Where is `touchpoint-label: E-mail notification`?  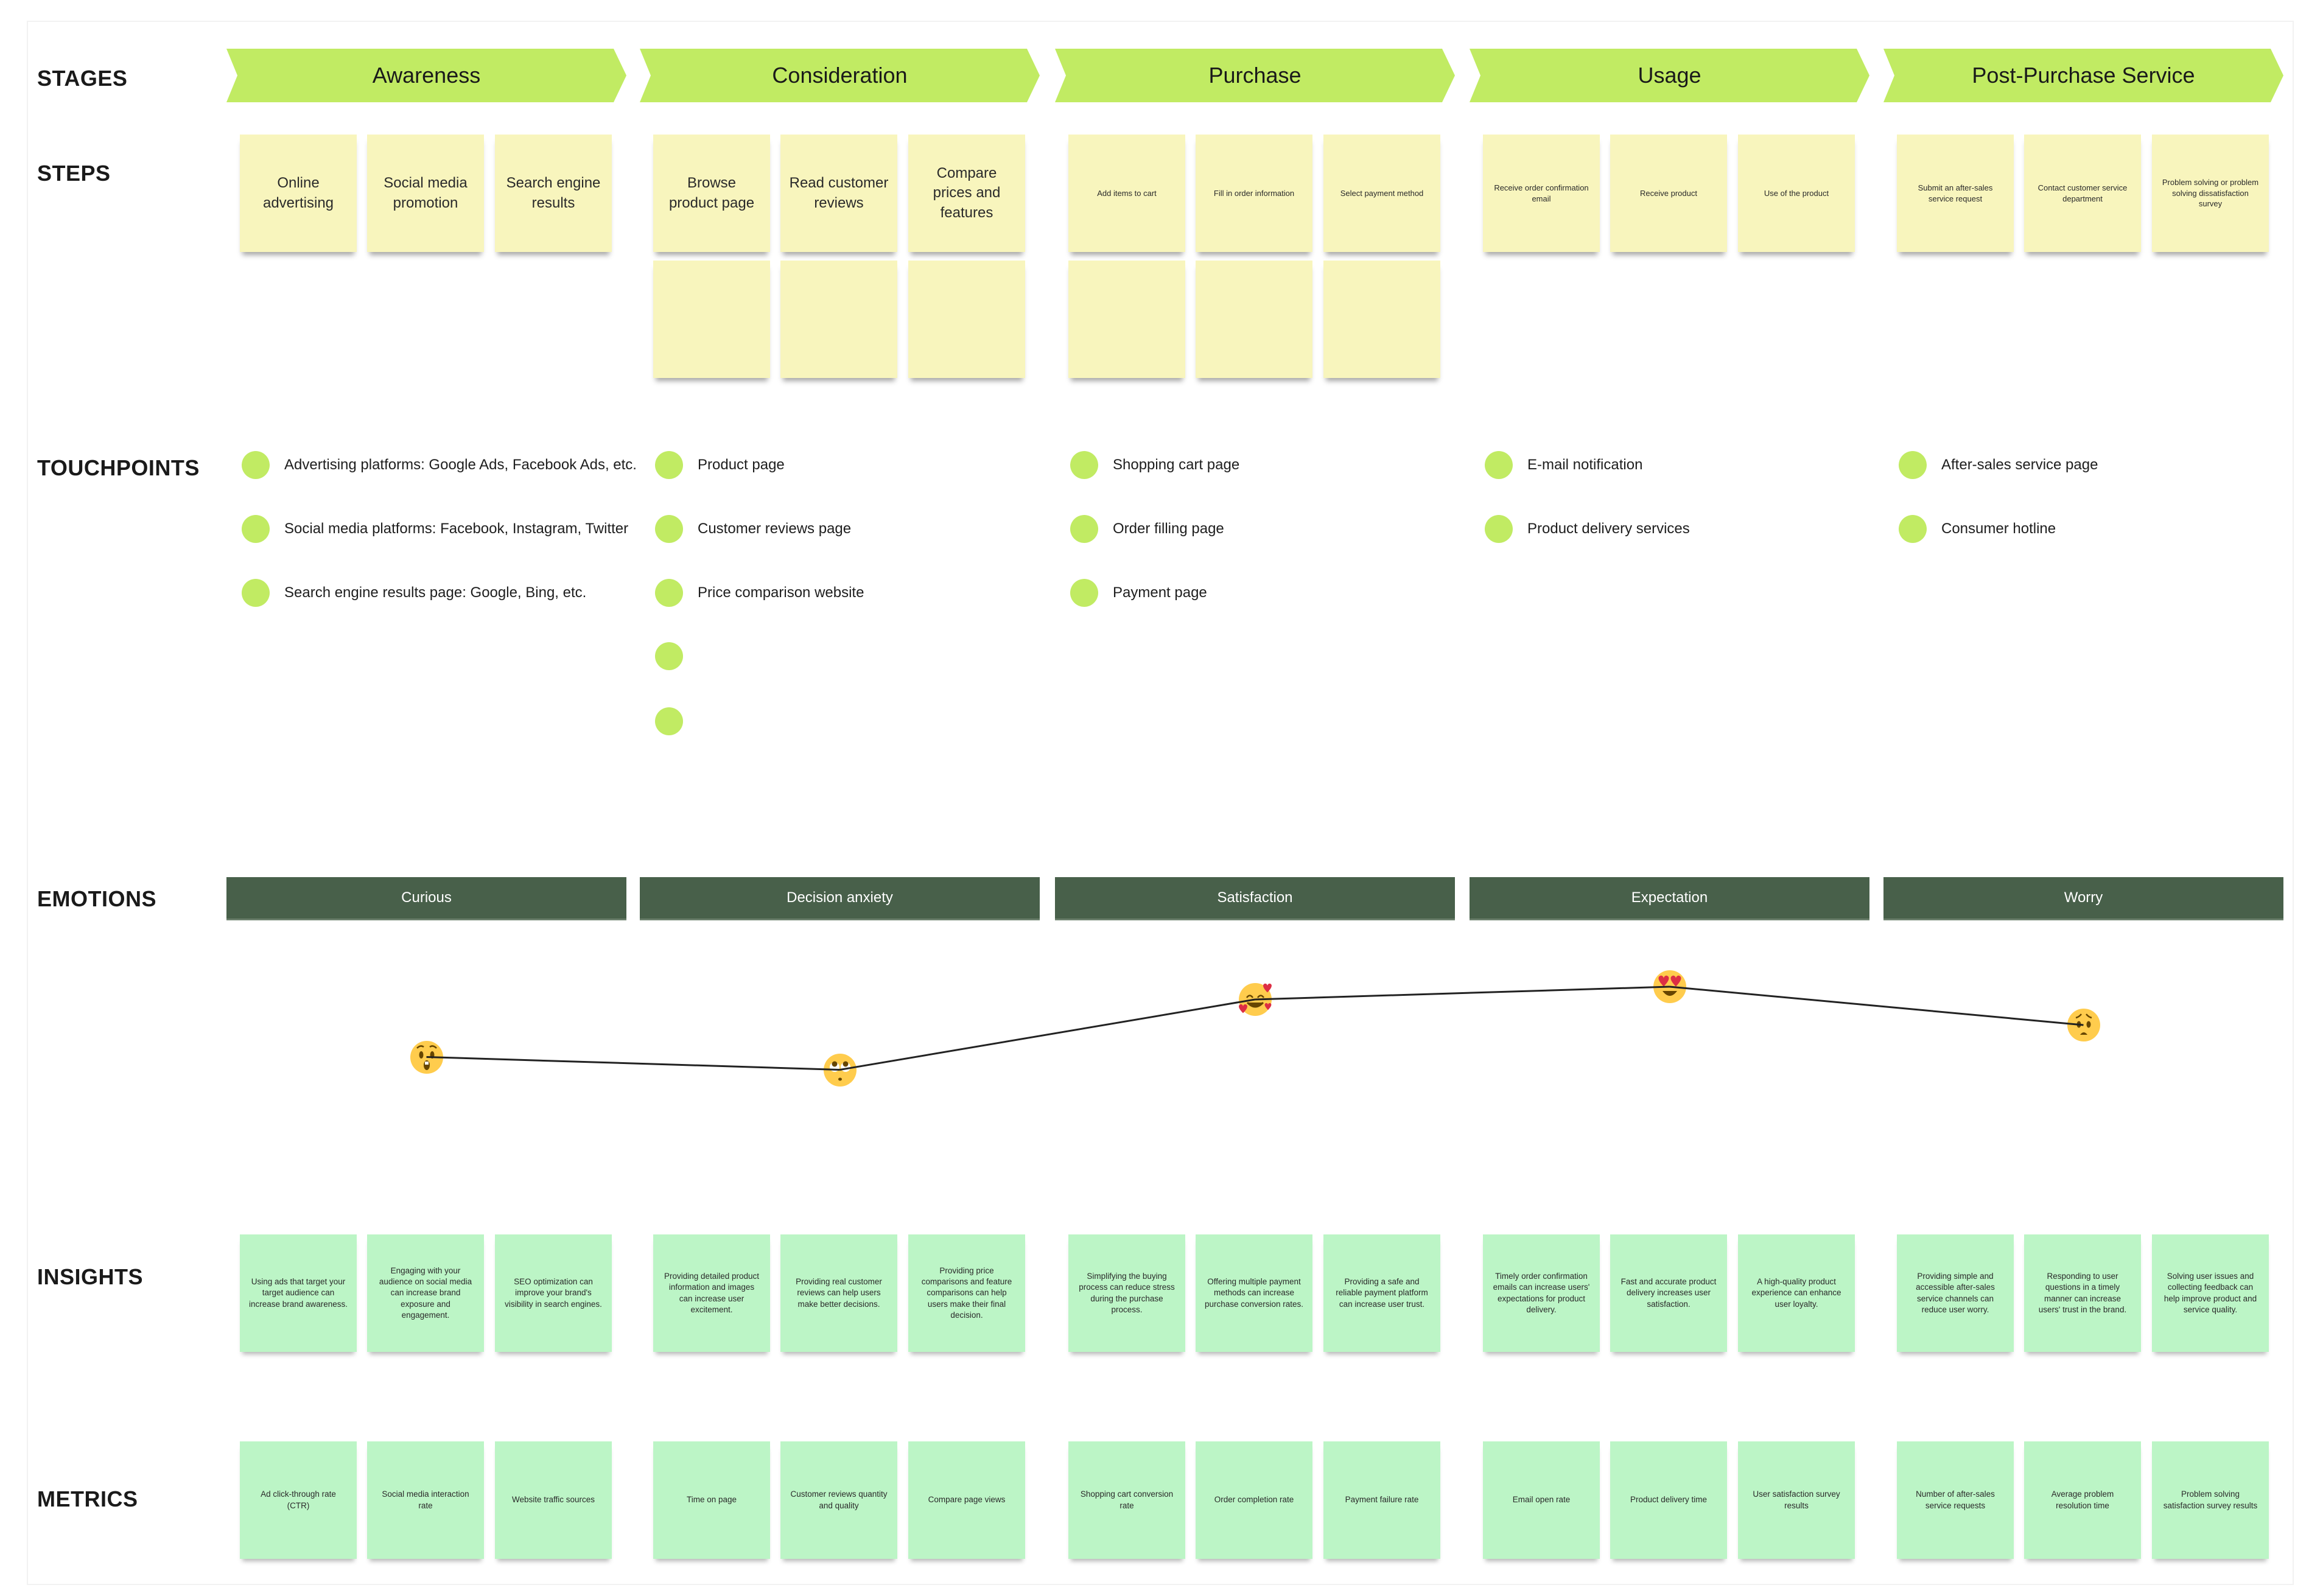 touchpoint-label: E-mail notification is located at coordinates (1585, 465).